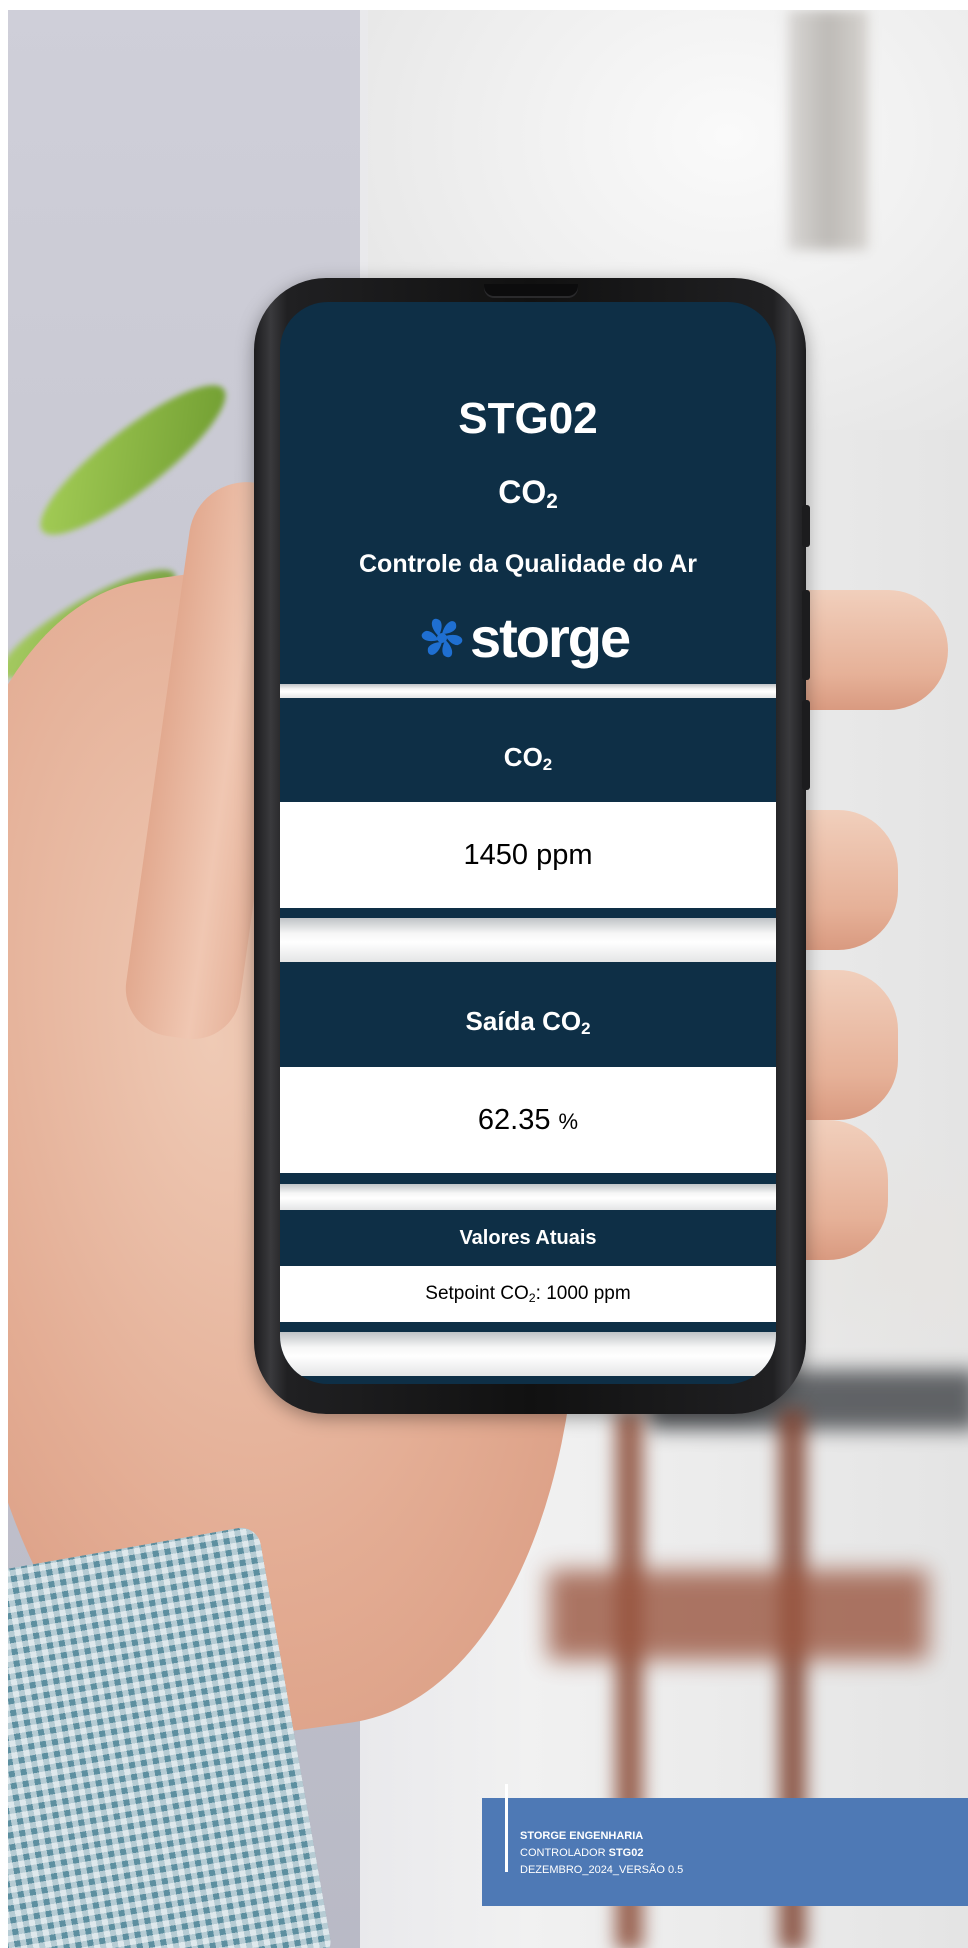 The width and height of the screenshot is (968, 1948). Describe the element at coordinates (528, 758) in the screenshot. I see `co2-section-header: CO2` at that location.